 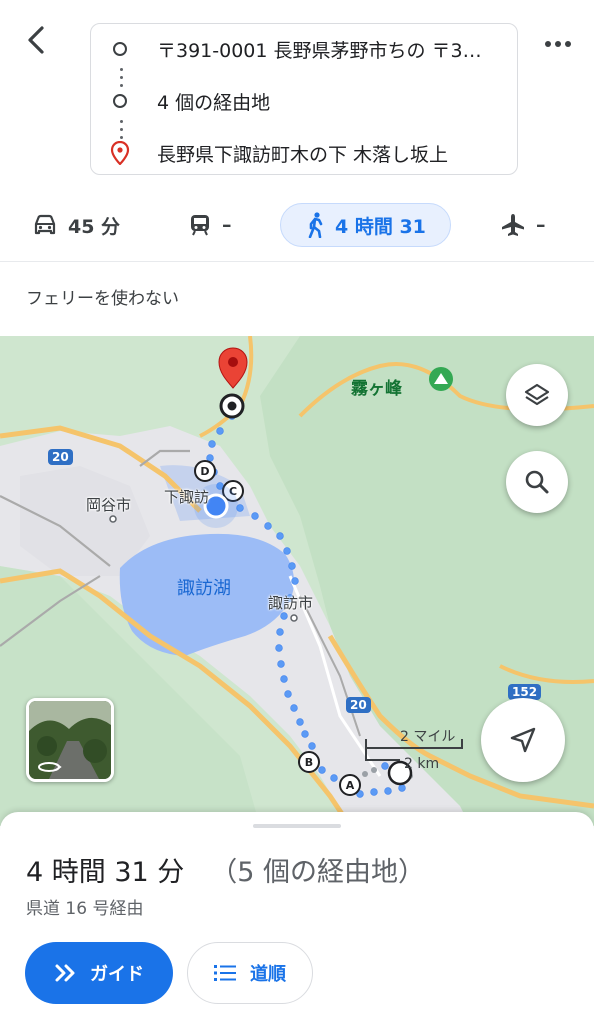 I want to click on waypoint-b: B, so click(x=309, y=762).